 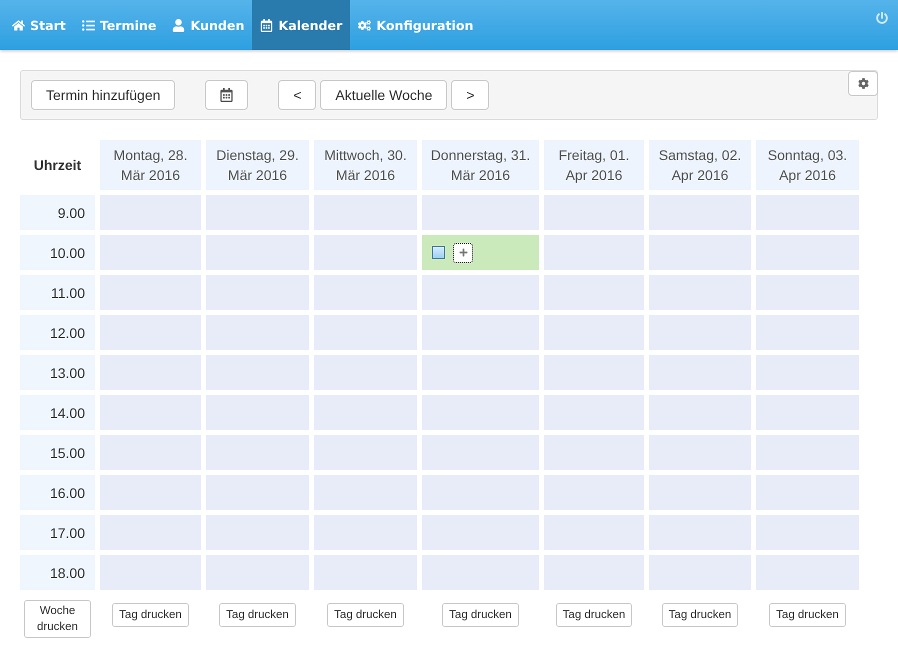 I want to click on power-icon, so click(x=882, y=18).